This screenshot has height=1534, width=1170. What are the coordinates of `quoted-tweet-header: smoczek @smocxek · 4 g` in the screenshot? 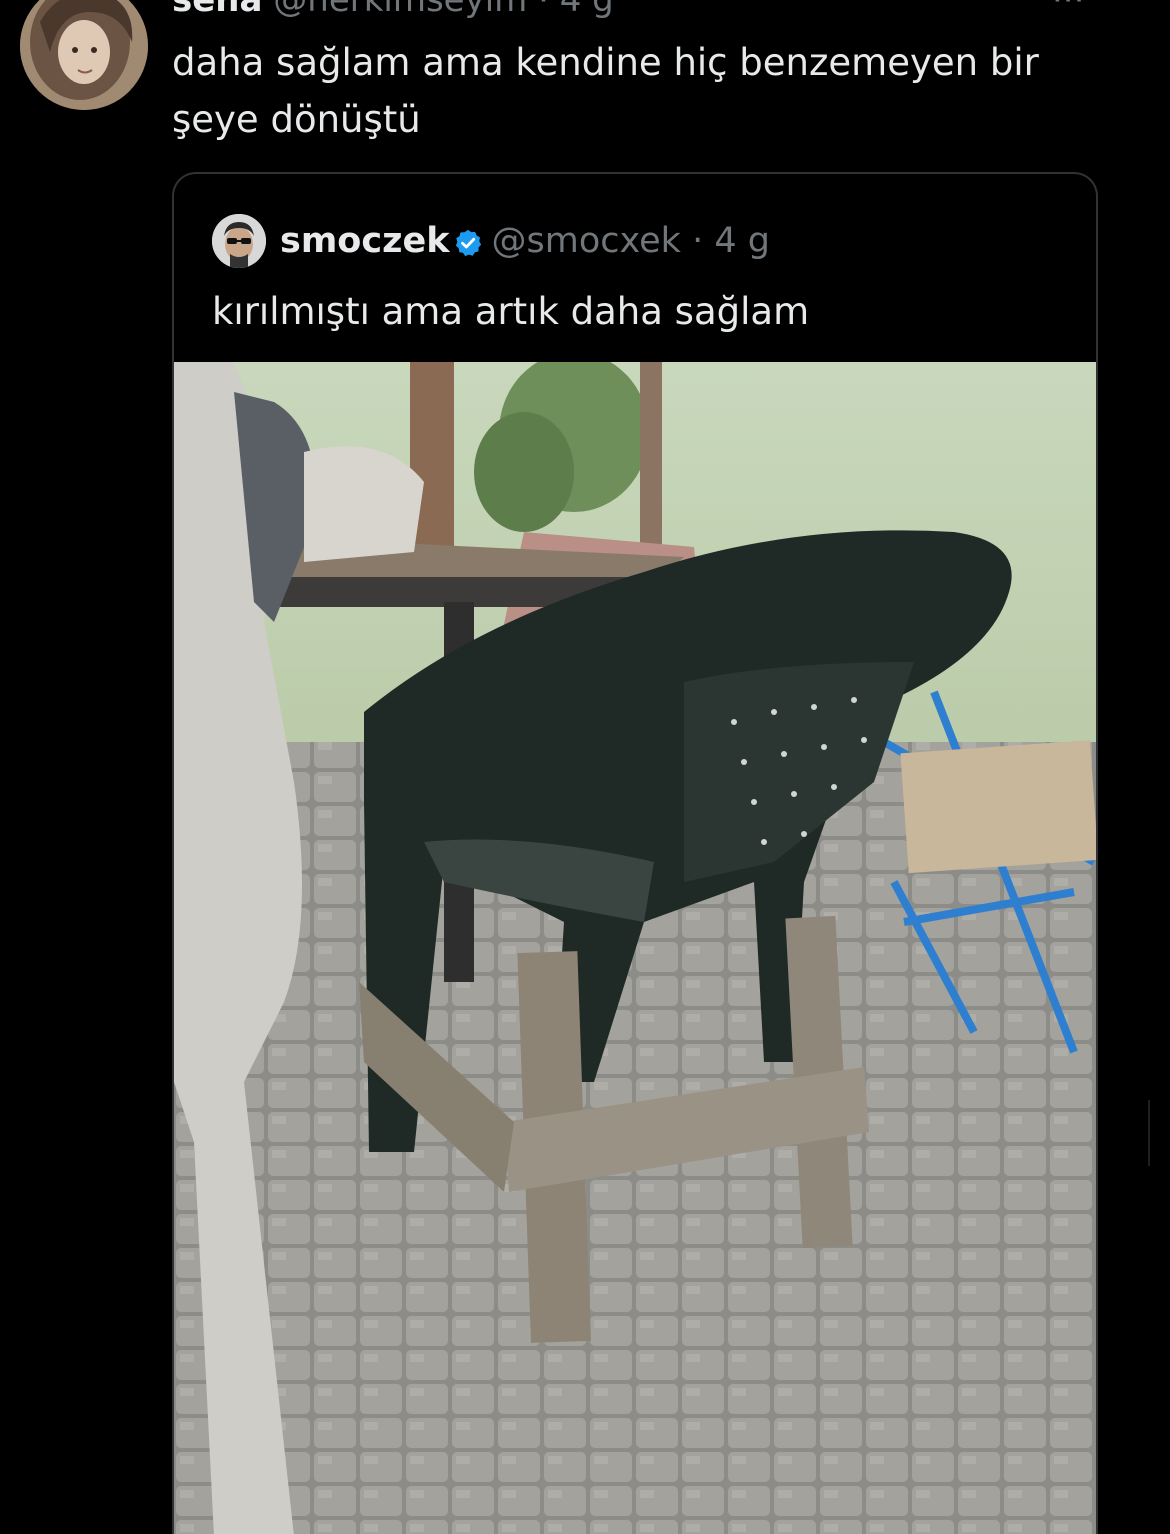 It's located at (525, 244).